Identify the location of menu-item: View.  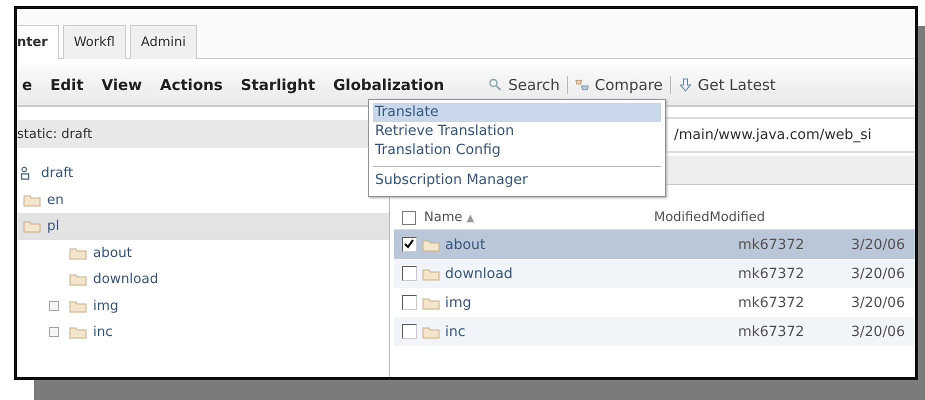
(122, 85).